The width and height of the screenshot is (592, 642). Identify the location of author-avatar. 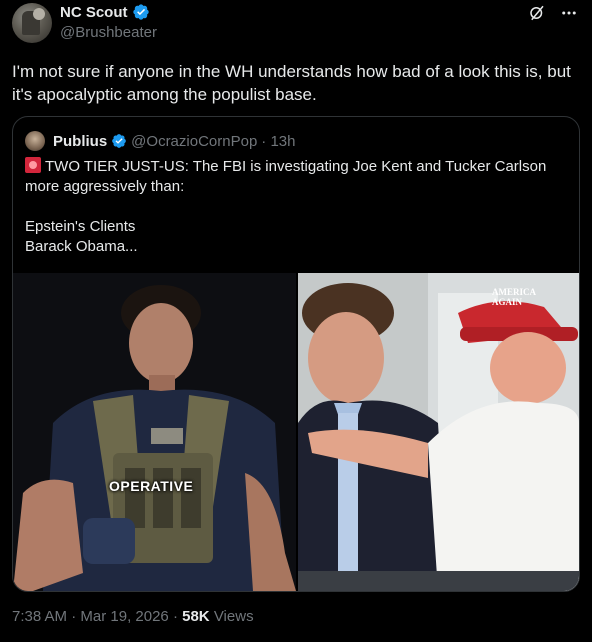
(32, 23).